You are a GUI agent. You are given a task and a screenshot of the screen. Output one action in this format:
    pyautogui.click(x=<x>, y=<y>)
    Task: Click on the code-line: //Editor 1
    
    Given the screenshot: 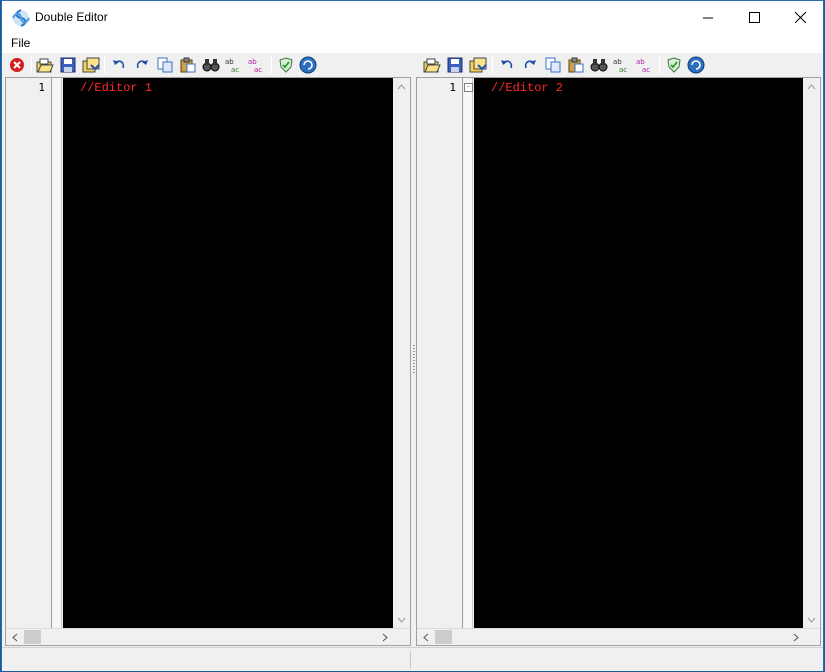 What is the action you would take?
    pyautogui.click(x=116, y=88)
    